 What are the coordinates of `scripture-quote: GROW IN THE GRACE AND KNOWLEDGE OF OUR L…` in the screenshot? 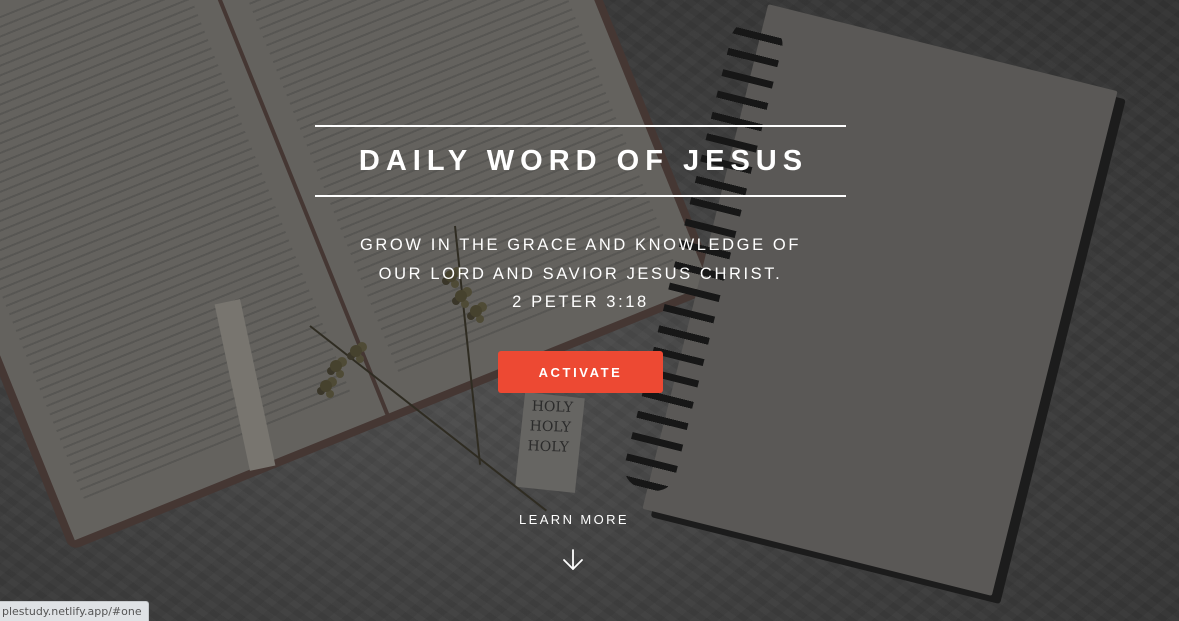 It's located at (580, 274).